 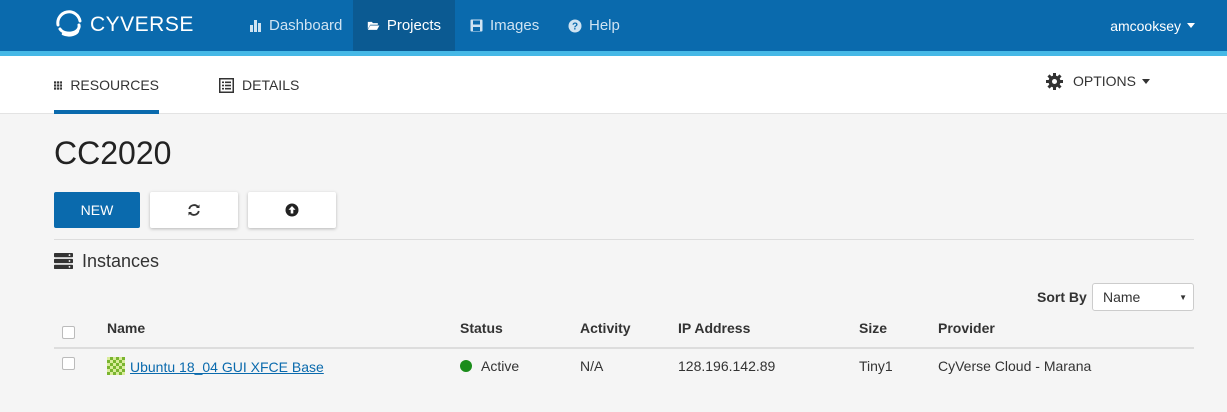 I want to click on user-menu: amcooksey, so click(x=1152, y=25).